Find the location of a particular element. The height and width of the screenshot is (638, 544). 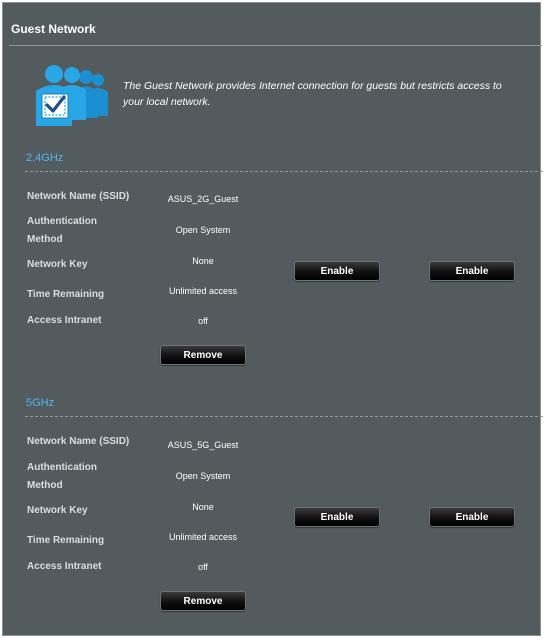

value-auth-5g: Open System is located at coordinates (203, 476).